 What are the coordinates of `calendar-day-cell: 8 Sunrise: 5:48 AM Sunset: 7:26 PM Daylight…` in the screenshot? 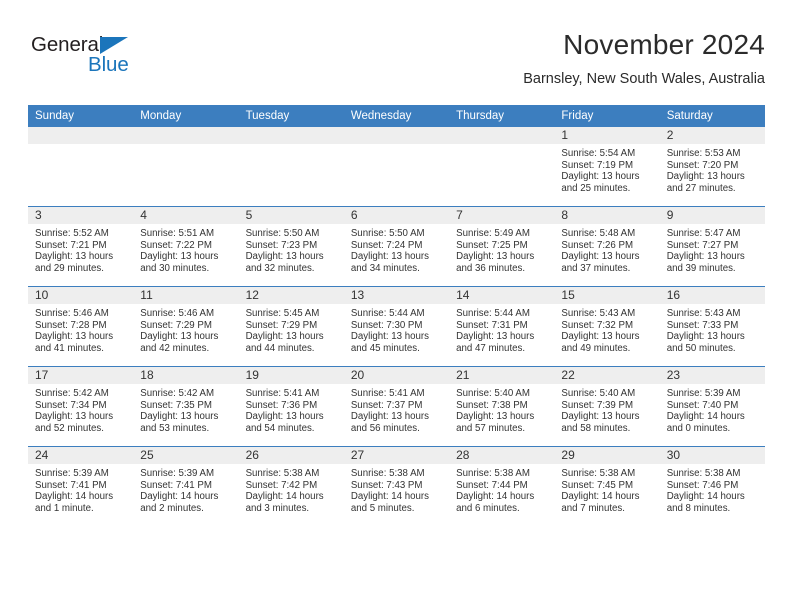 It's located at (607, 246).